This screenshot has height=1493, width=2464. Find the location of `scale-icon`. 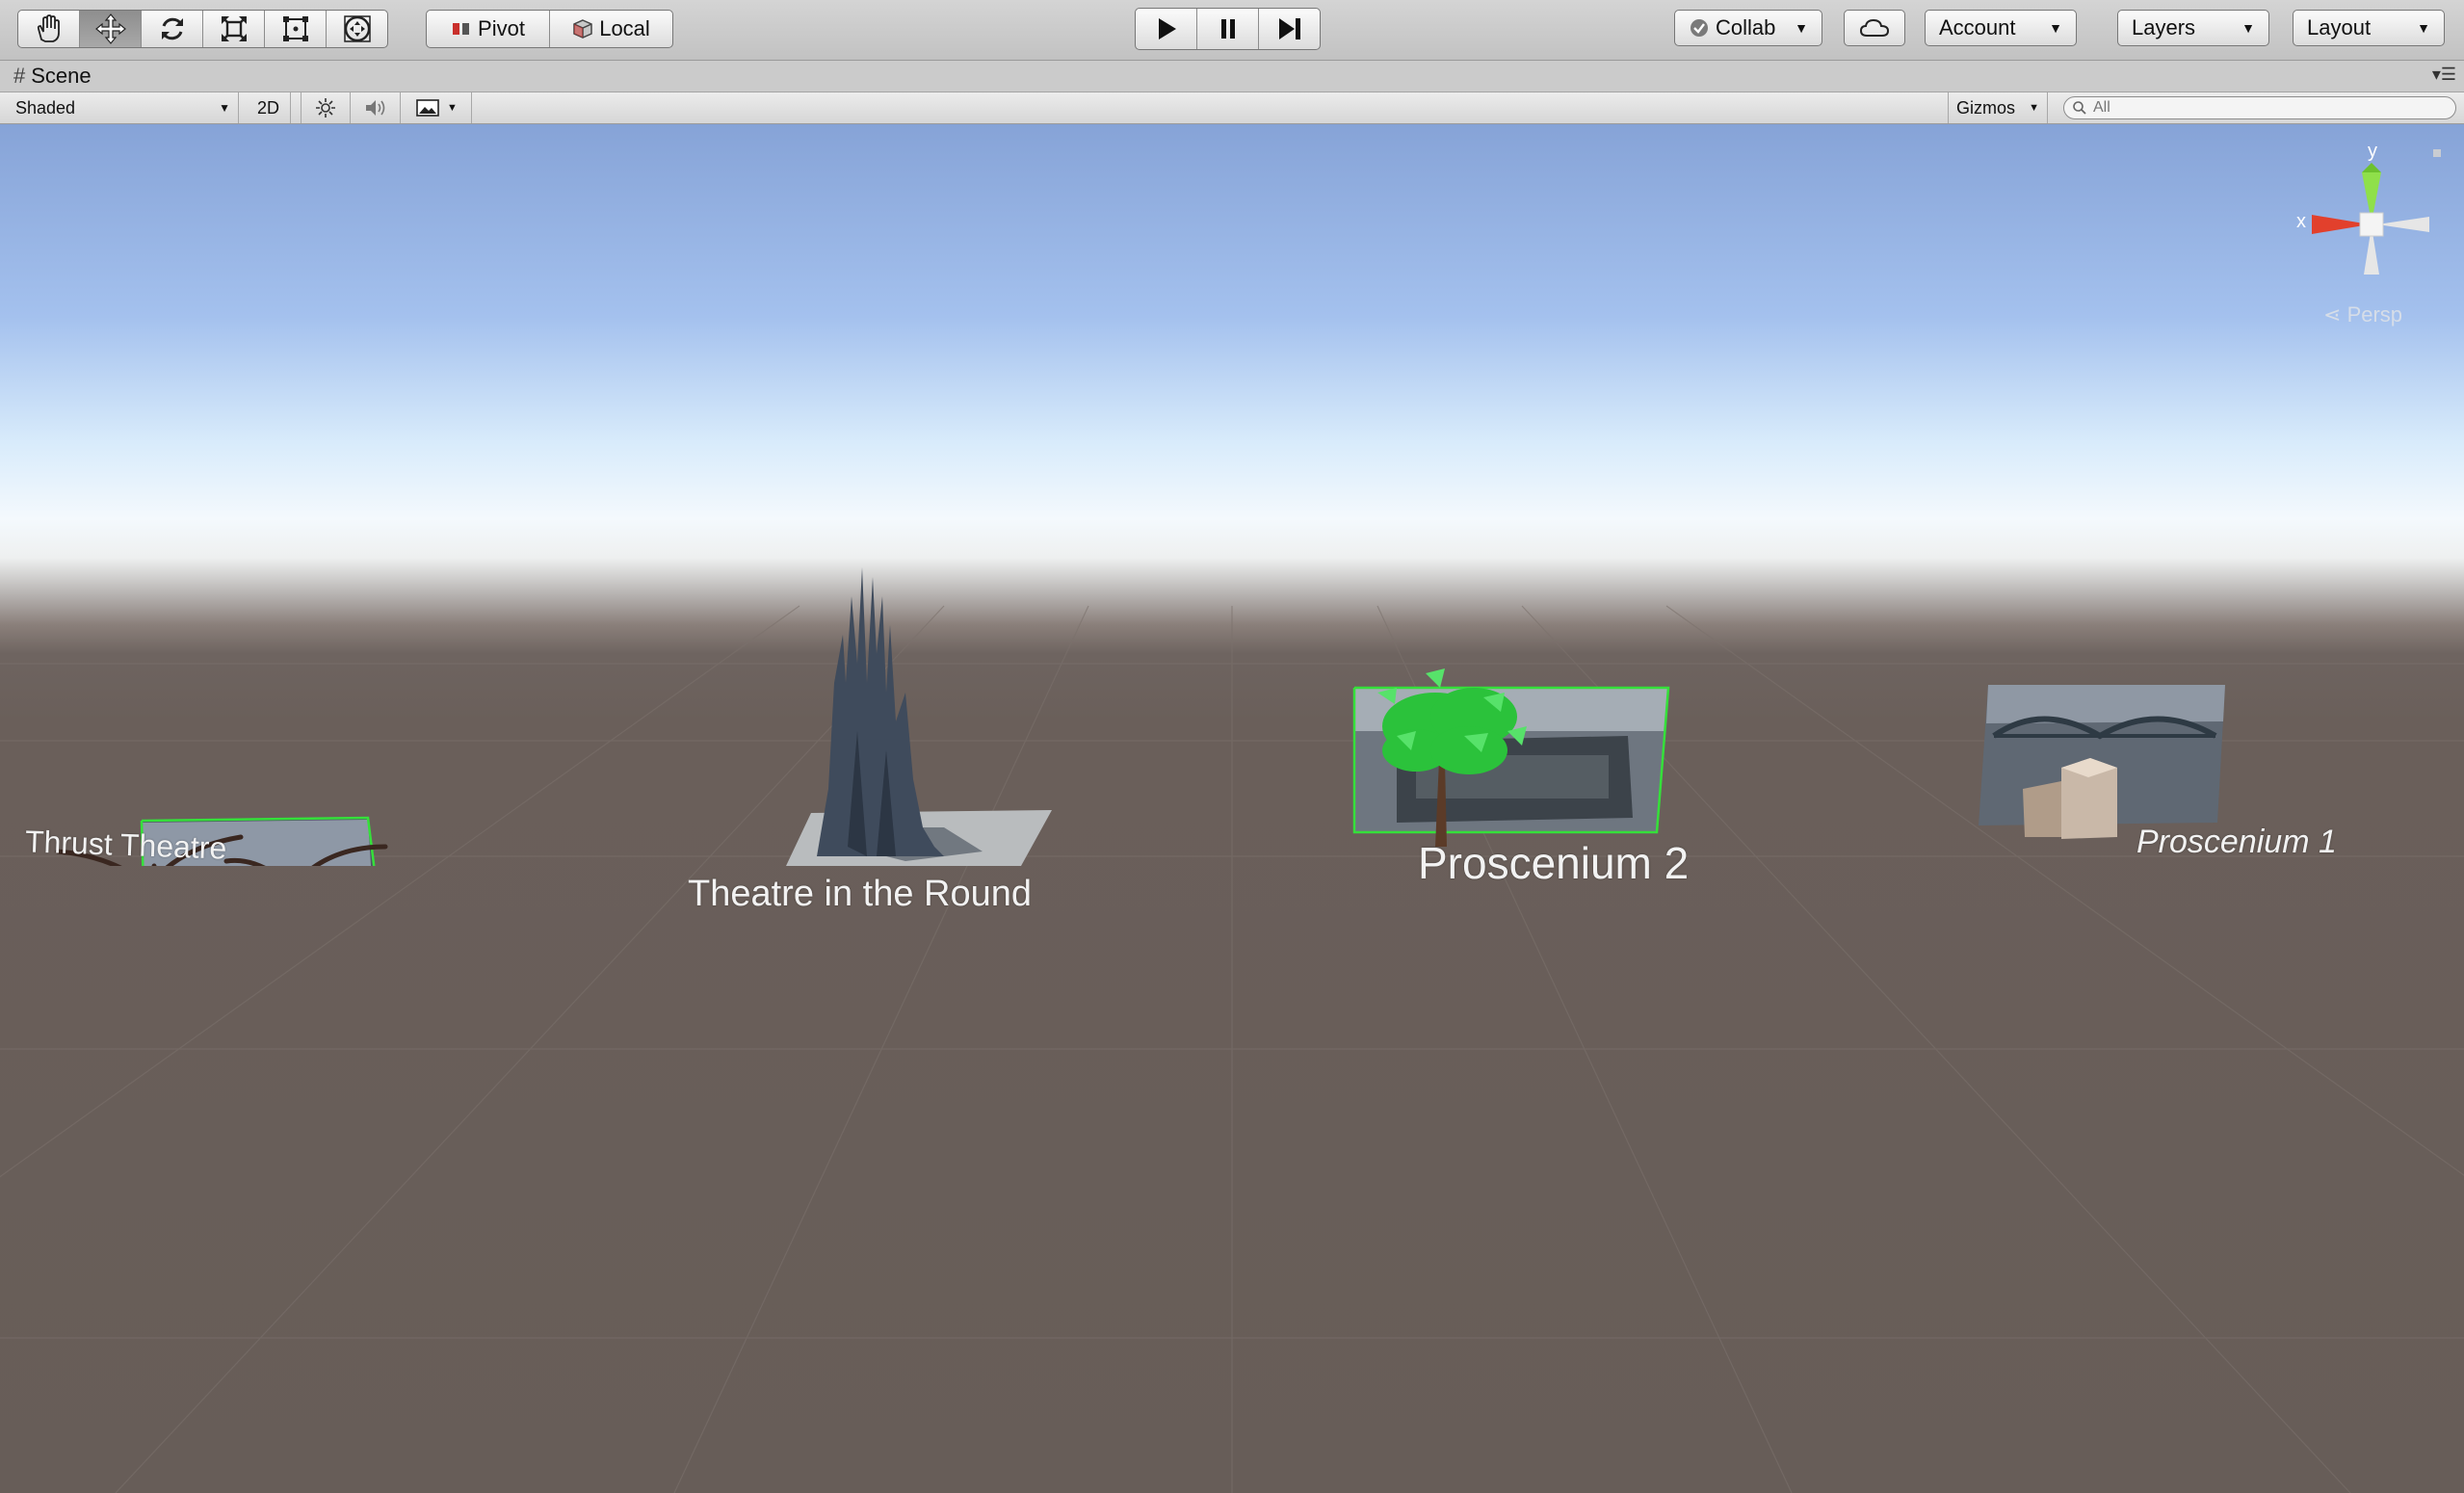

scale-icon is located at coordinates (234, 29).